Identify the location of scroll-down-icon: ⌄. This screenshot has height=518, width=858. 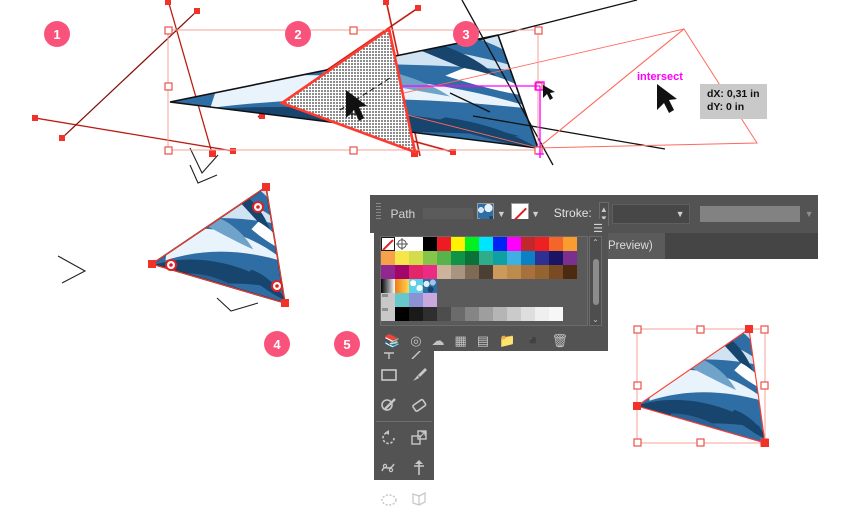
(595, 319).